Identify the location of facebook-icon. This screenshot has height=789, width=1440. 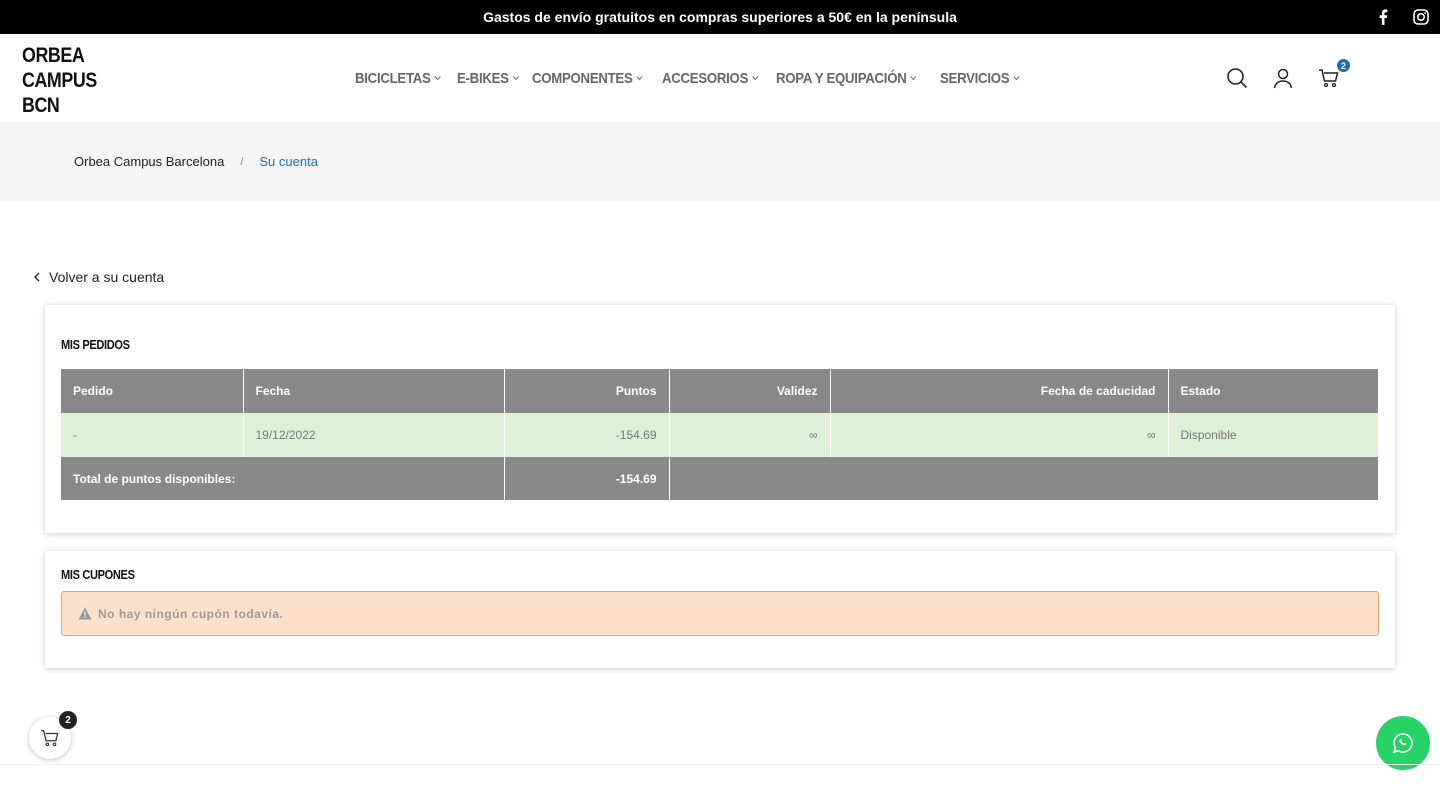
(1383, 17).